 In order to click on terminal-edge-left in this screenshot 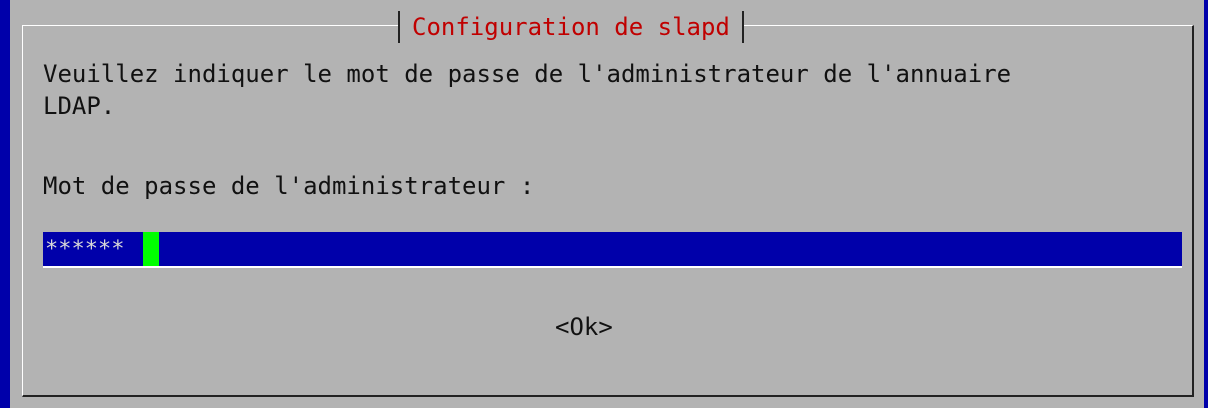, I will do `click(5, 204)`.